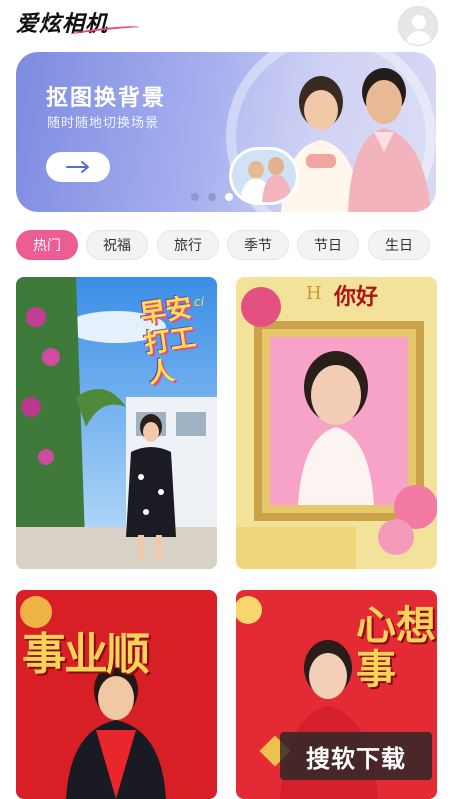 The width and height of the screenshot is (450, 799). Describe the element at coordinates (264, 176) in the screenshot. I see `inset-couple-thumbnail` at that location.